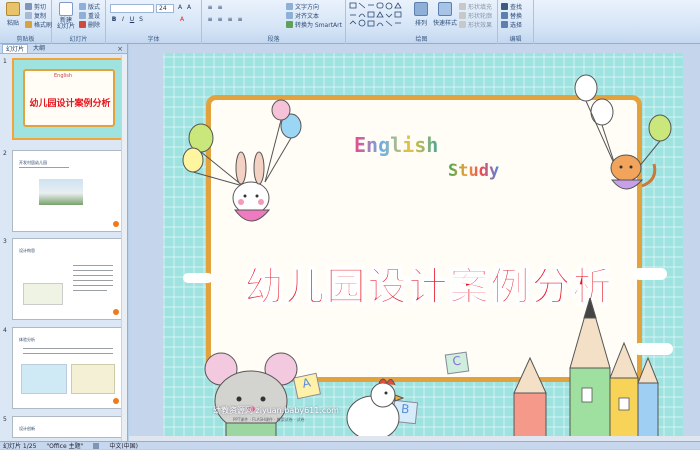  What do you see at coordinates (39, 48) in the screenshot?
I see `tab-outline: 大纲` at bounding box center [39, 48].